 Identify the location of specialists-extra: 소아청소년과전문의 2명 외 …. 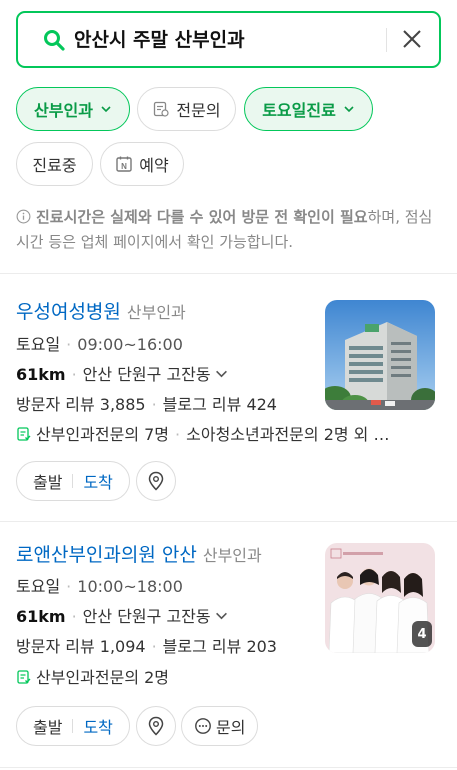
(288, 434).